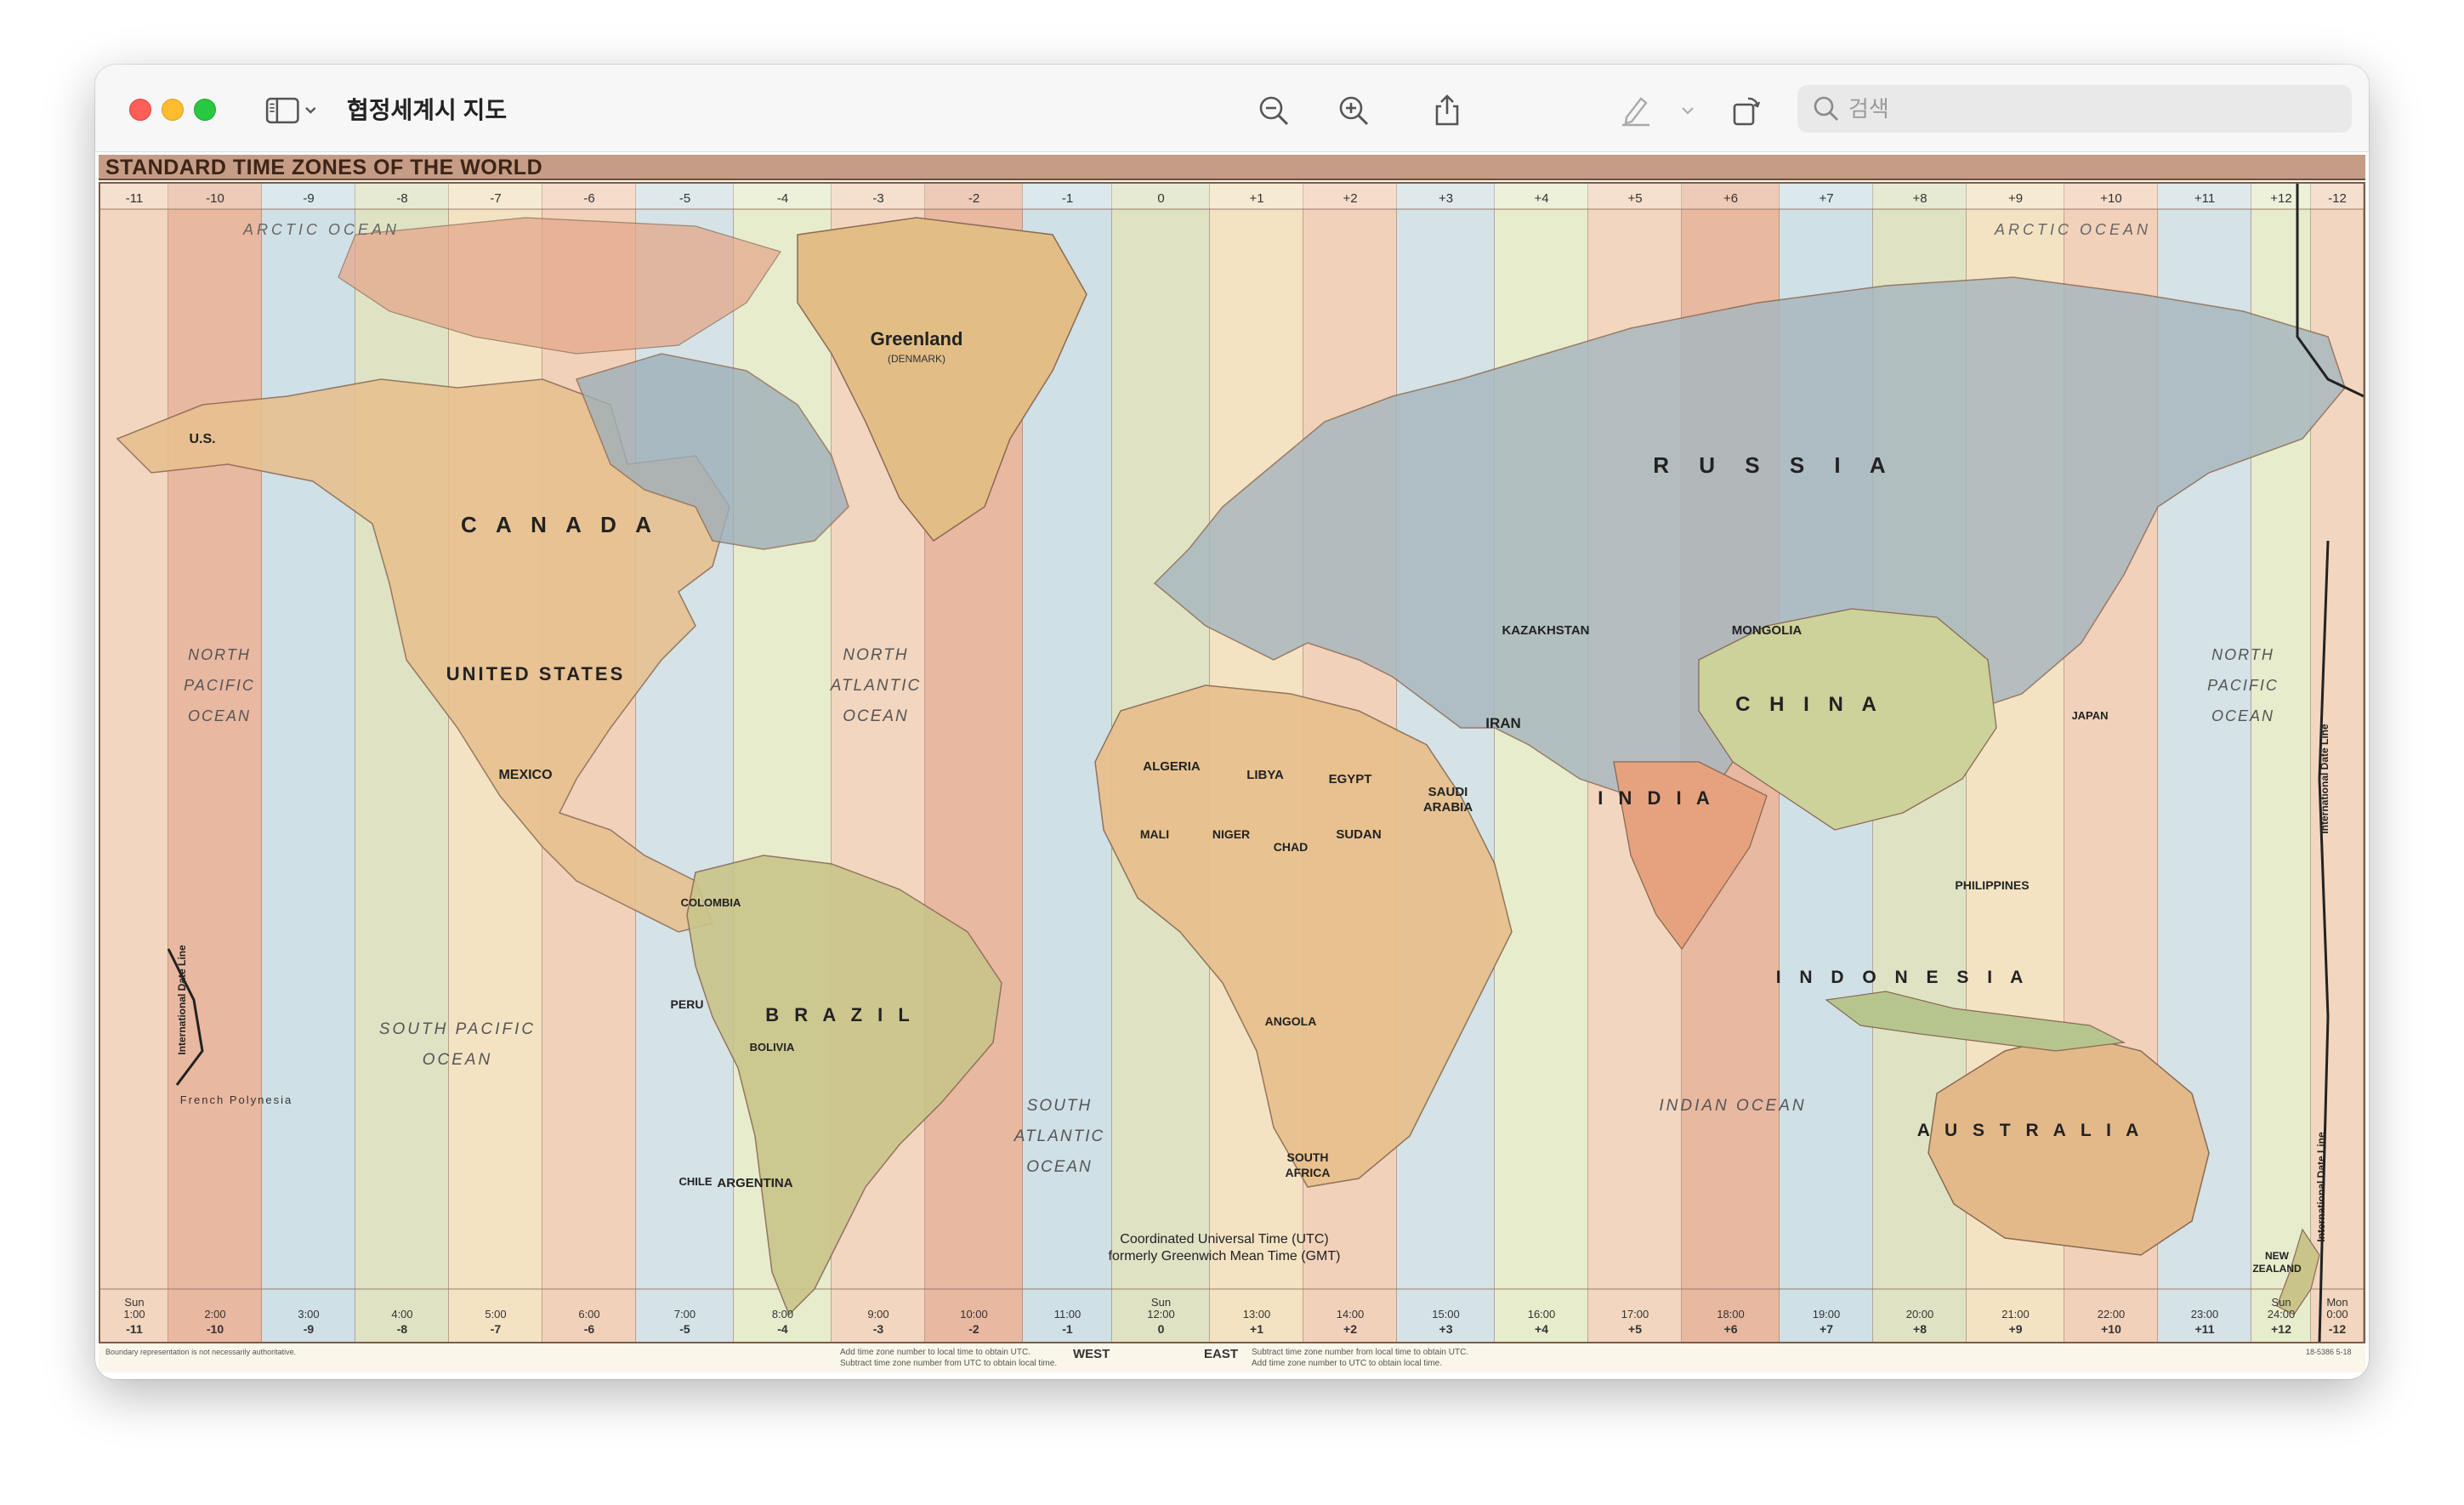  I want to click on zone-local-time: 20:00, so click(1920, 1314).